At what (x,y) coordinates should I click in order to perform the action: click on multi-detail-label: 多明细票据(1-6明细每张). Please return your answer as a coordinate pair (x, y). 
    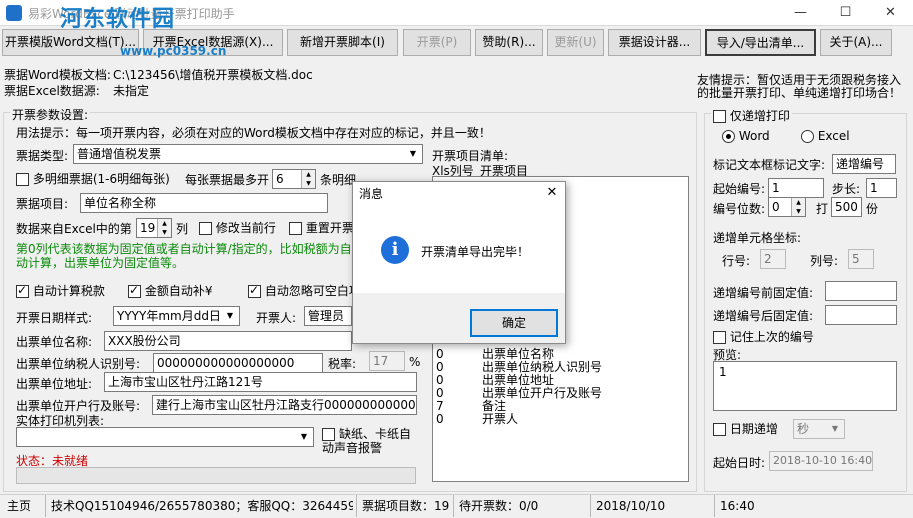
    Looking at the image, I should click on (101, 179).